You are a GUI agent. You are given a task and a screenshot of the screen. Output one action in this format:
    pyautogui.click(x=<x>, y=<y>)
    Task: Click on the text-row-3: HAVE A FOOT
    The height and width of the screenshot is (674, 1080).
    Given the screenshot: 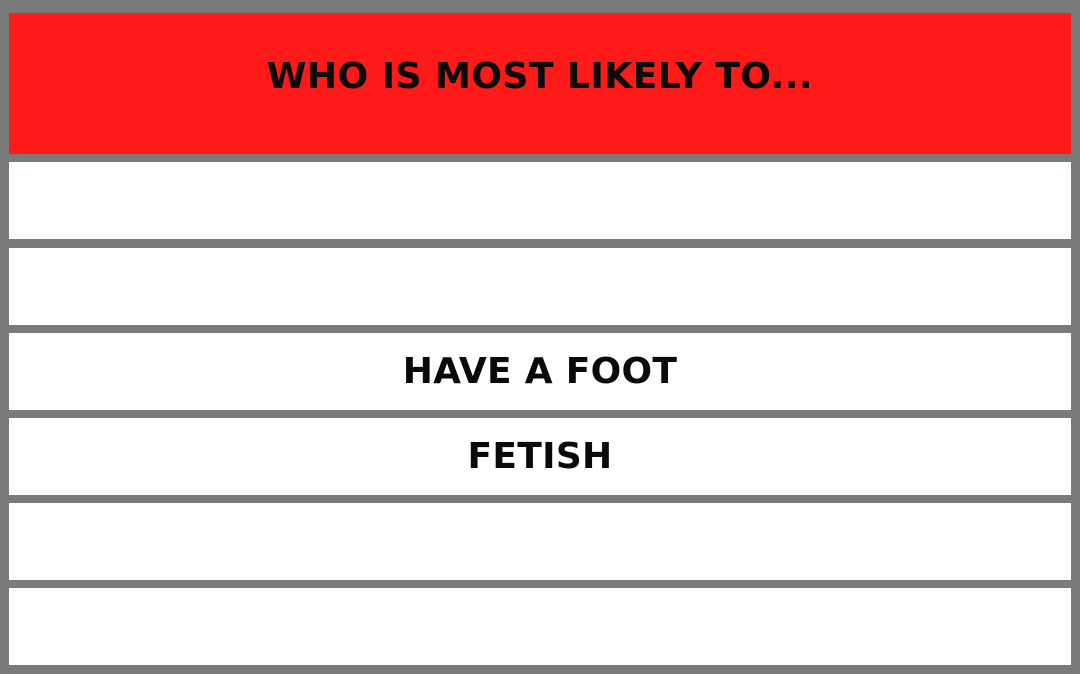 What is the action you would take?
    pyautogui.click(x=540, y=371)
    